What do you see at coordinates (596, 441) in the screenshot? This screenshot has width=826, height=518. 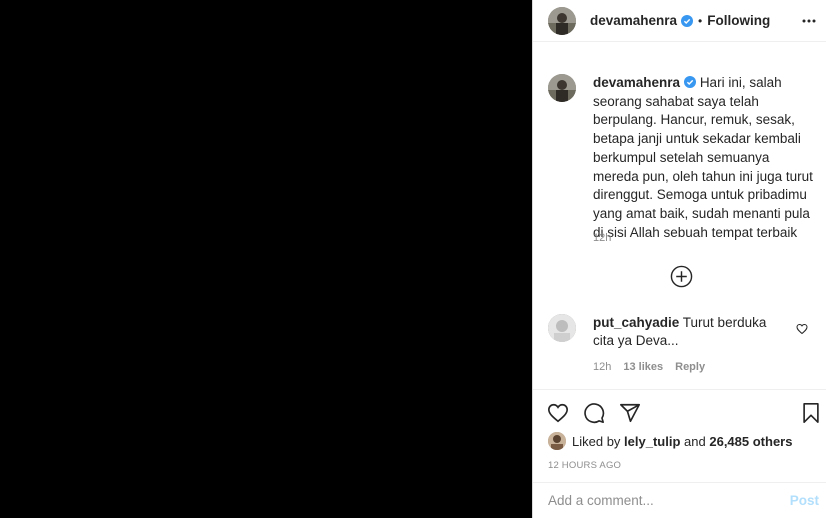 I see `likes-prefix: Liked by` at bounding box center [596, 441].